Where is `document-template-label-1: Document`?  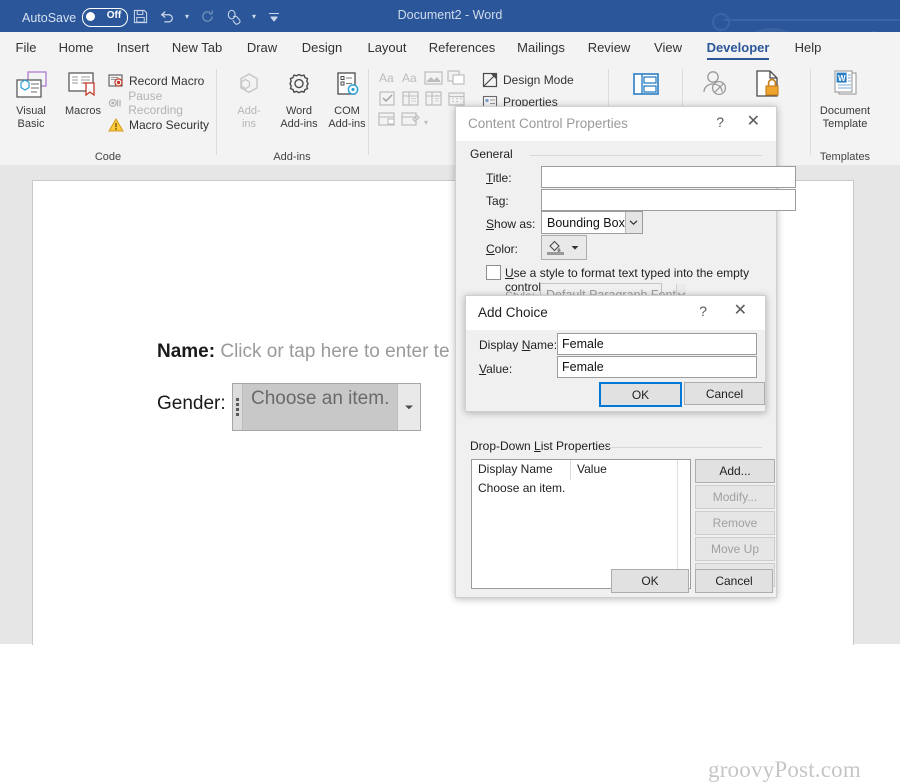
document-template-label-1: Document is located at coordinates (845, 111).